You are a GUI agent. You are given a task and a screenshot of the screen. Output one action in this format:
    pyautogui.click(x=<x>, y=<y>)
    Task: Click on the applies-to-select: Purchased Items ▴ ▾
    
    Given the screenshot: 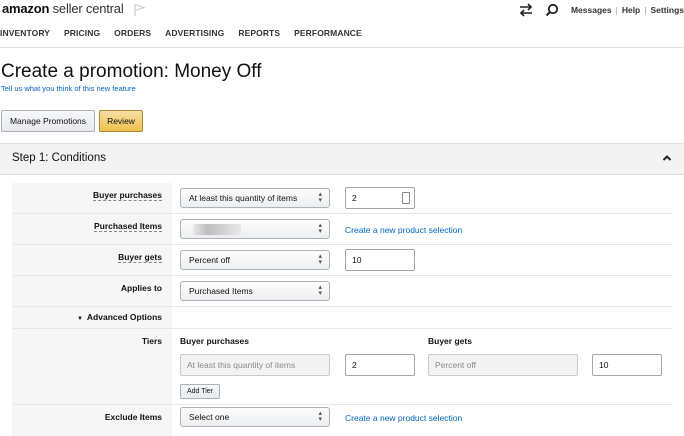 What is the action you would take?
    pyautogui.click(x=255, y=291)
    